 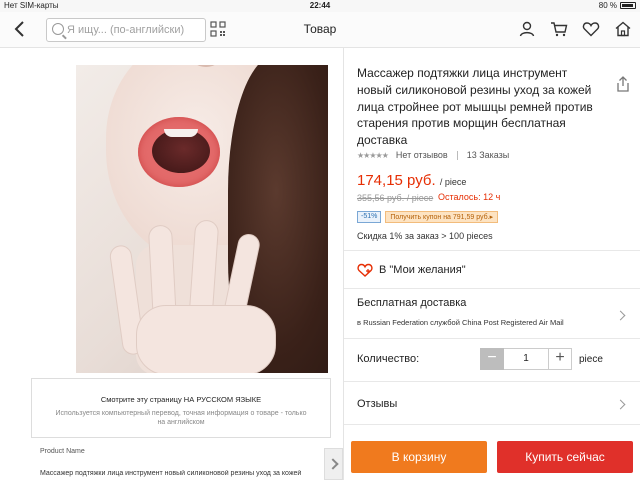 I want to click on back-icon, so click(x=20, y=29).